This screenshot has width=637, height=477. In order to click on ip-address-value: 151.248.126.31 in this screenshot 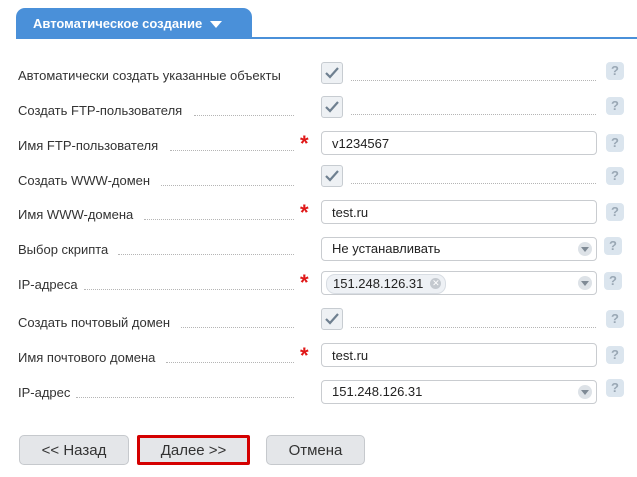, I will do `click(377, 391)`.